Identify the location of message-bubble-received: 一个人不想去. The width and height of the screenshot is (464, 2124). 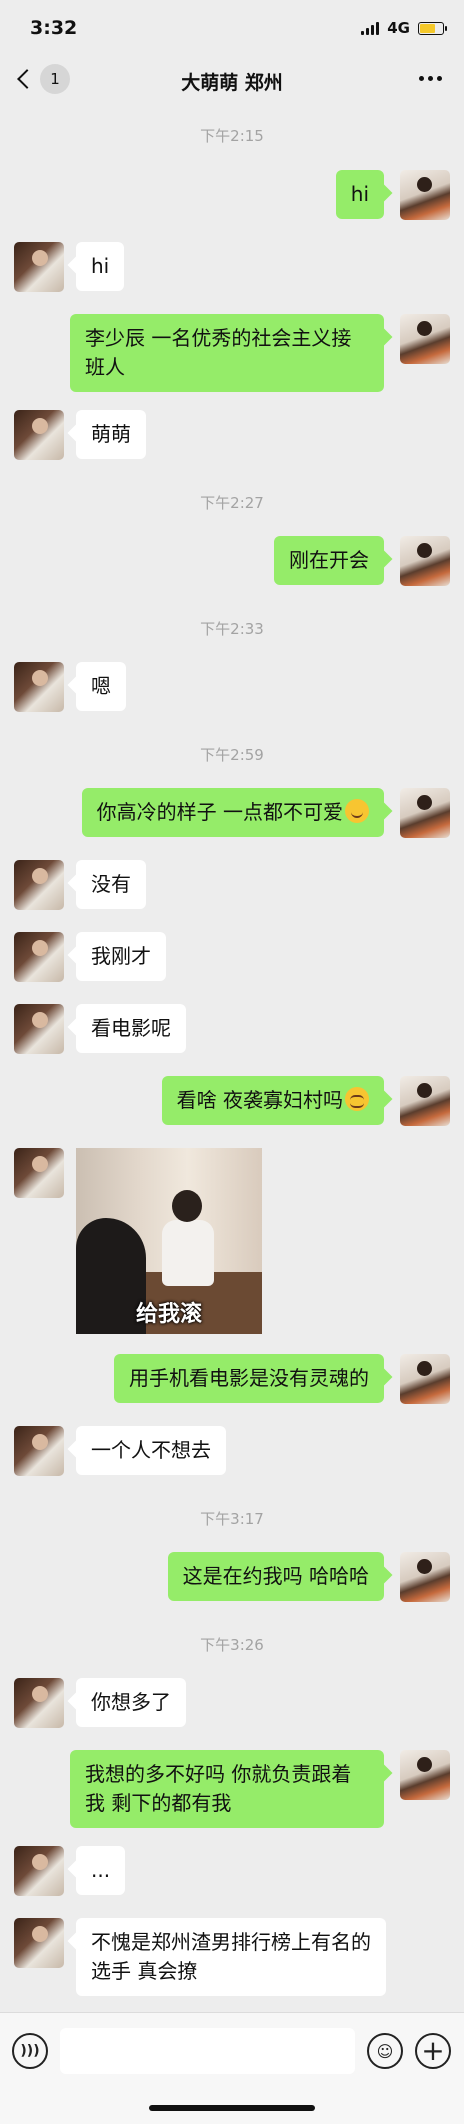
(151, 1450).